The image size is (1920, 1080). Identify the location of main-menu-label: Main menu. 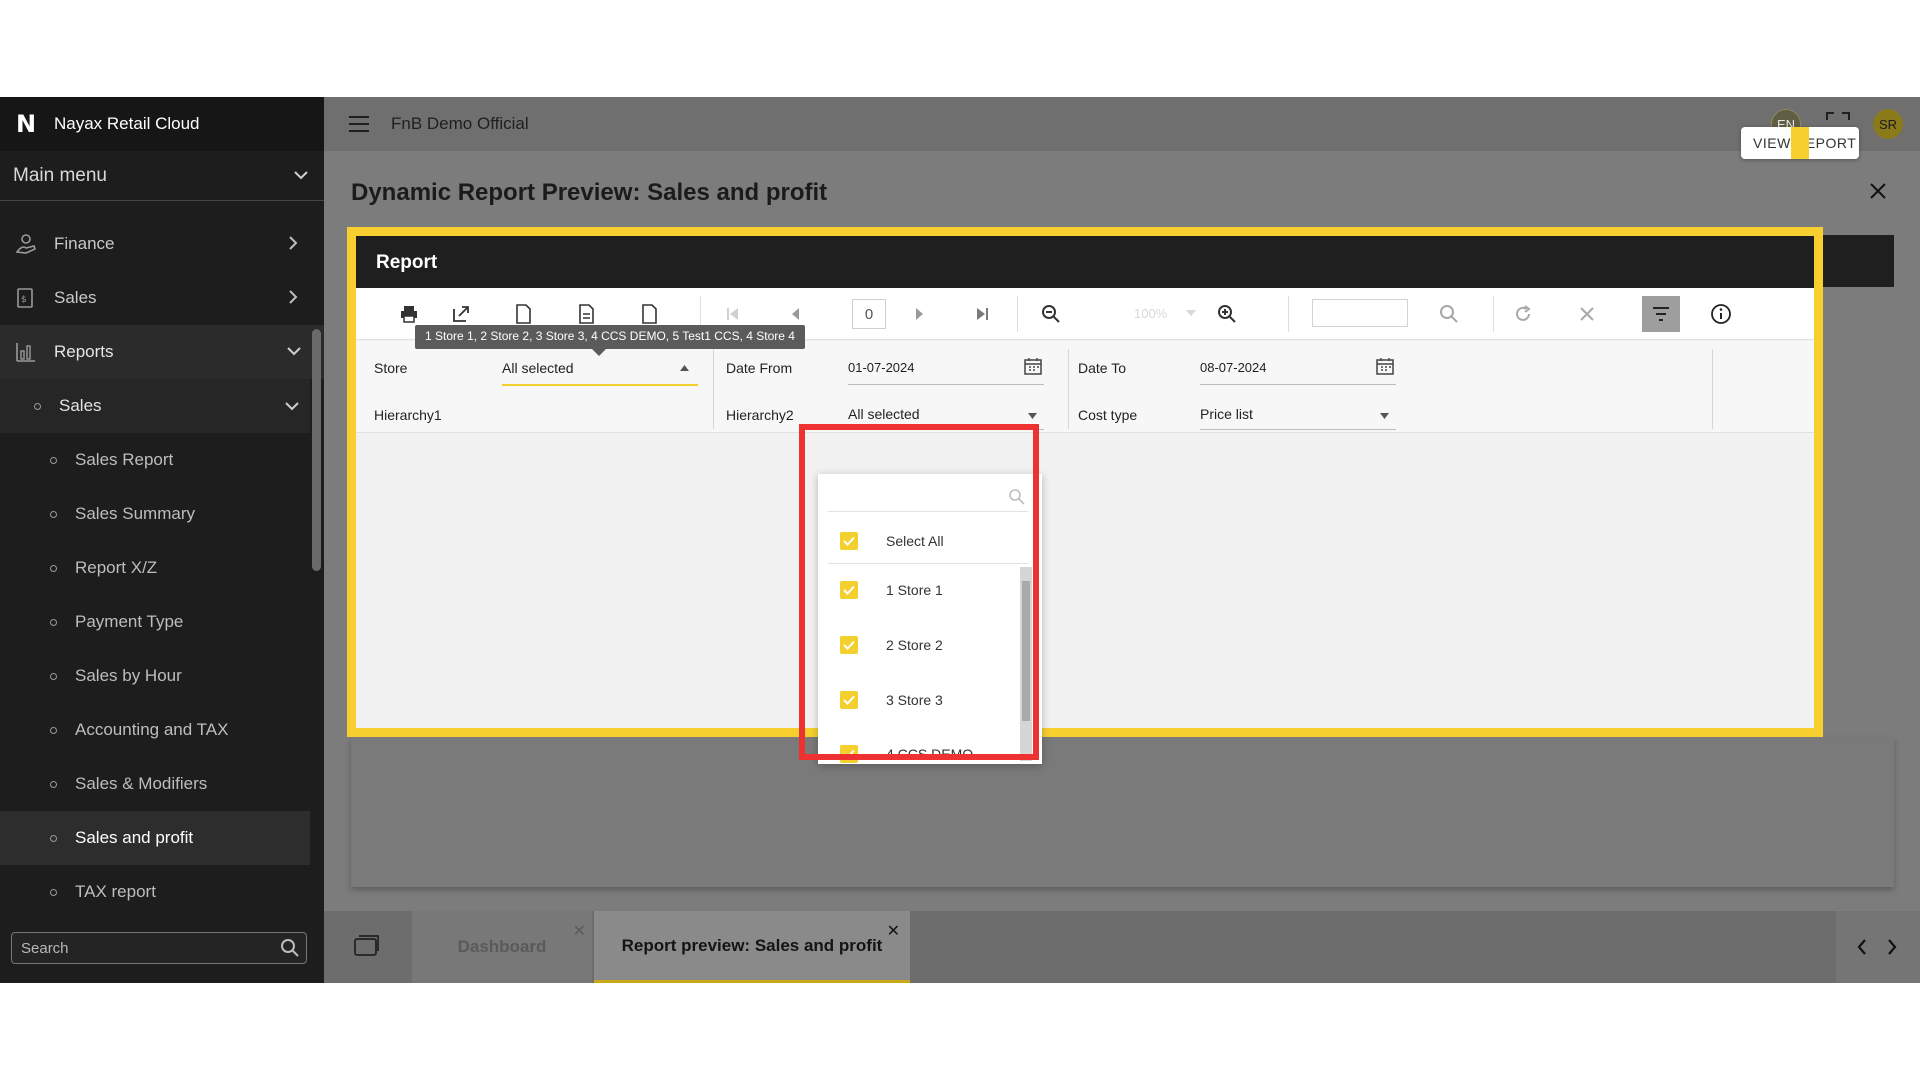
(60, 175).